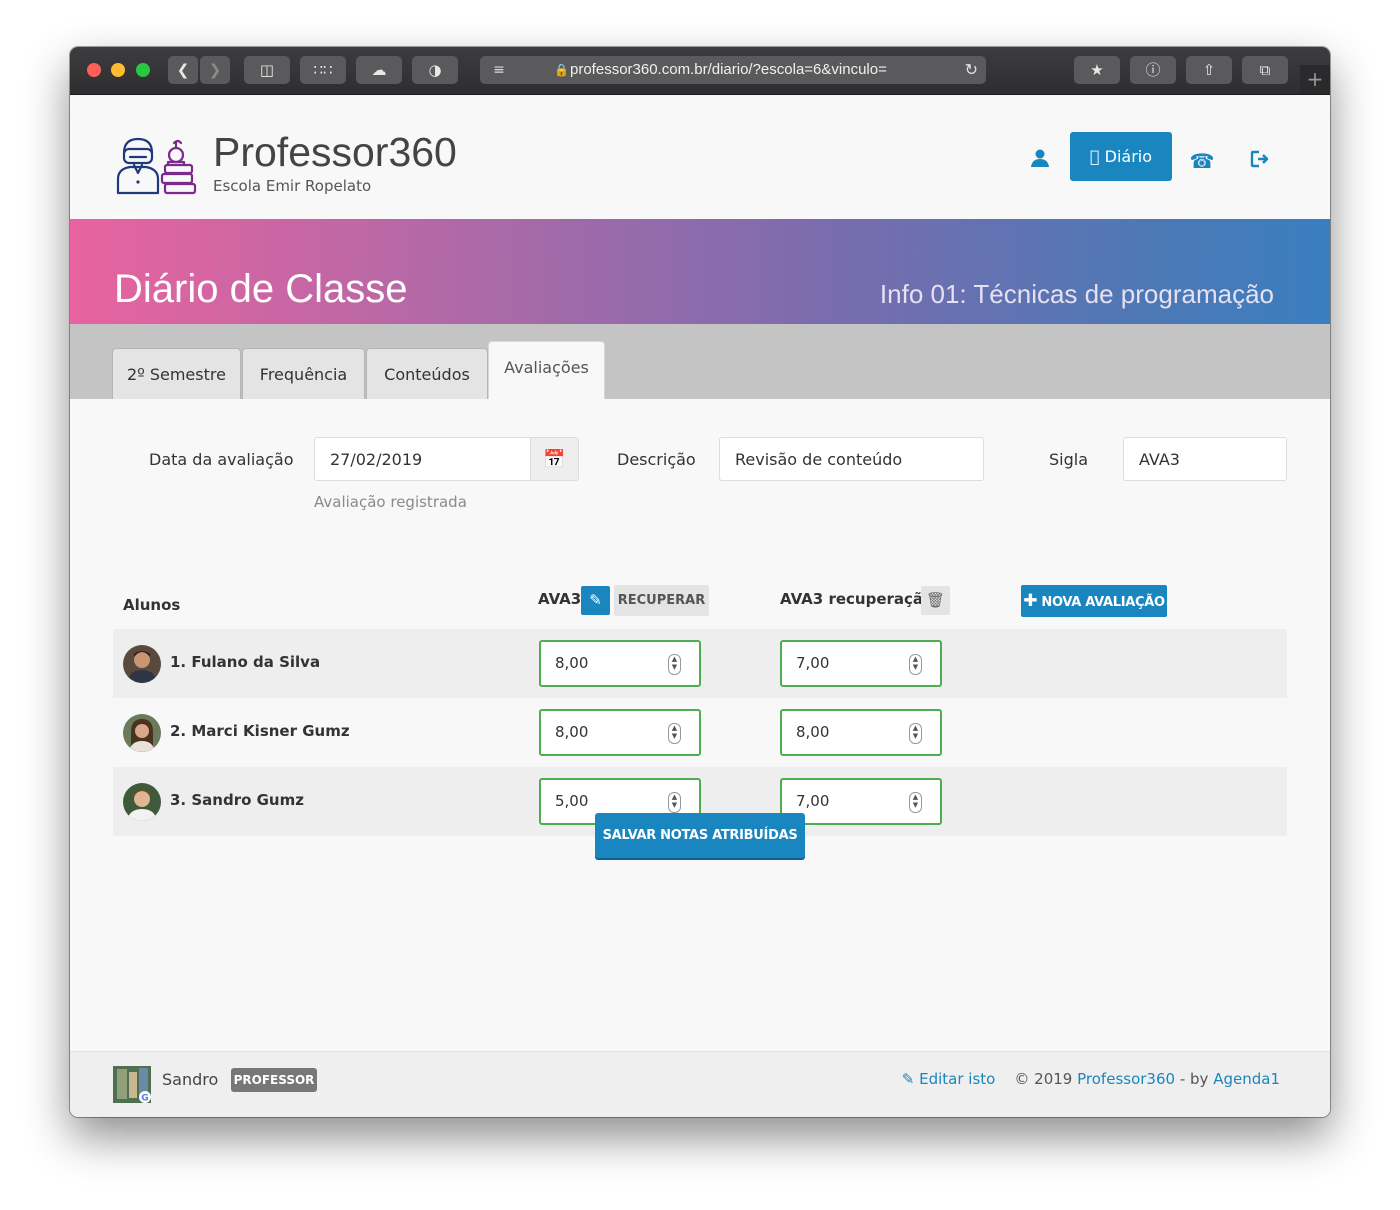 This screenshot has height=1210, width=1400. What do you see at coordinates (700, 835) in the screenshot?
I see `save-grades-button: SALVAR NOTAS ATRIBUÍDAS` at bounding box center [700, 835].